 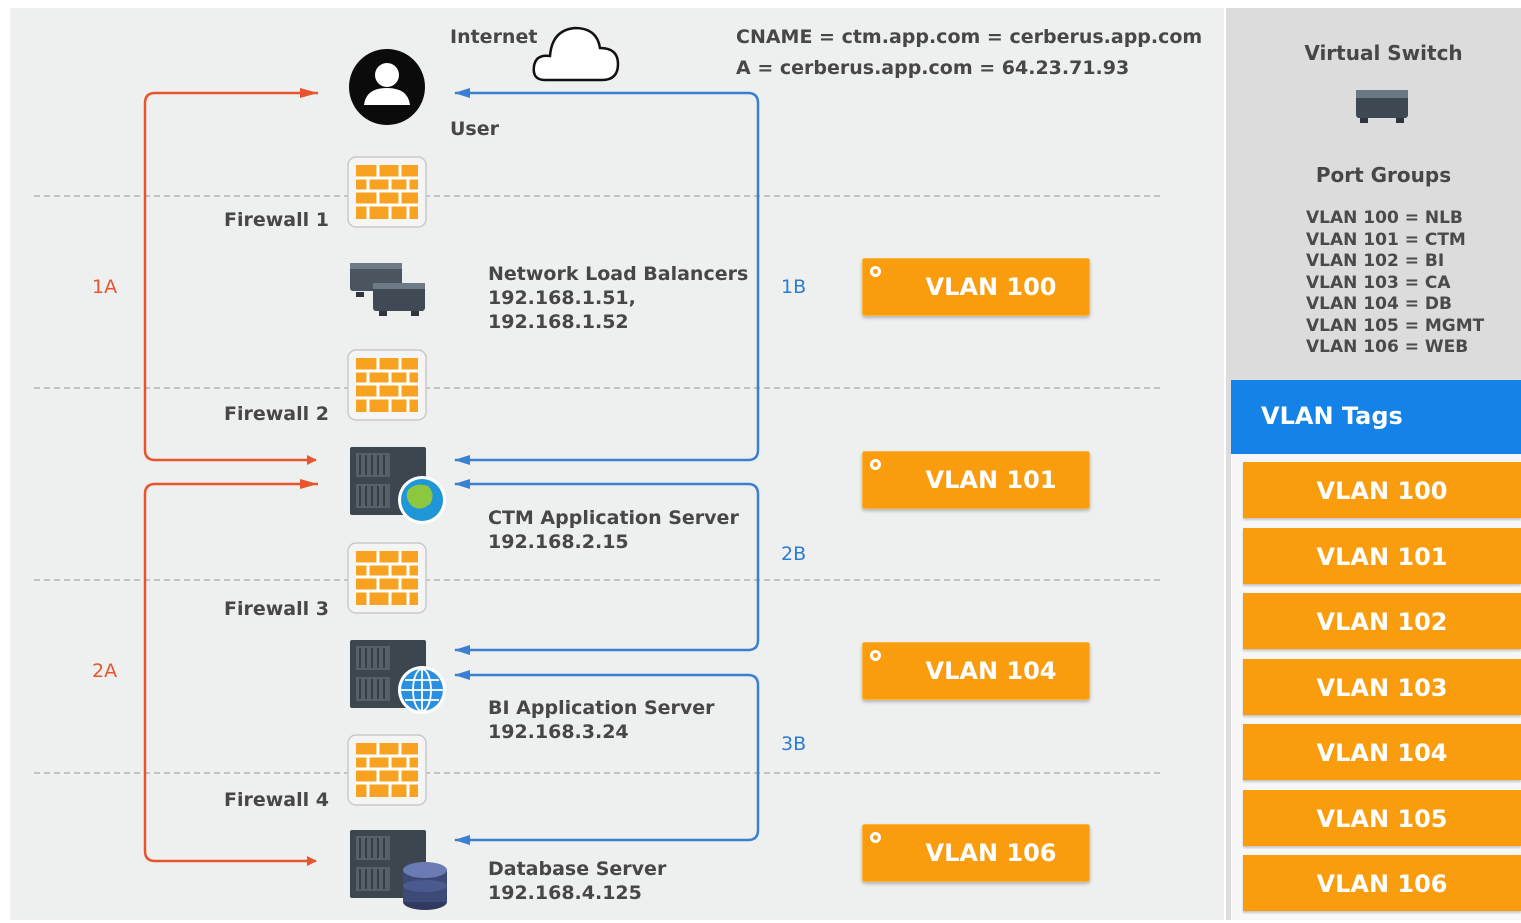 What do you see at coordinates (562, 298) in the screenshot?
I see `nlb-ip-1: 192.168.1.51,` at bounding box center [562, 298].